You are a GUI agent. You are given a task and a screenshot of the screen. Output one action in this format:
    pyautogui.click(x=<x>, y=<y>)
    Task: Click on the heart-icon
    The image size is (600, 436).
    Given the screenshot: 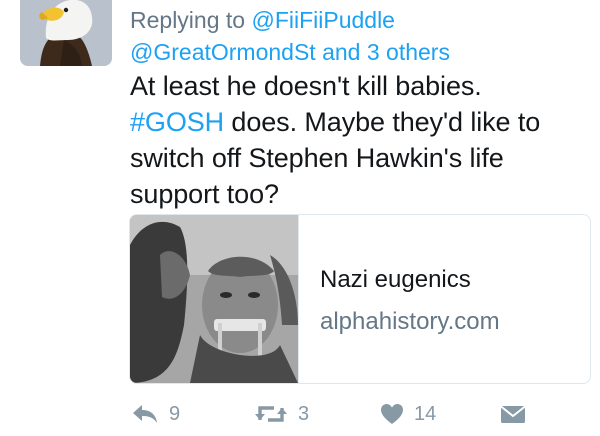 What is the action you would take?
    pyautogui.click(x=392, y=414)
    